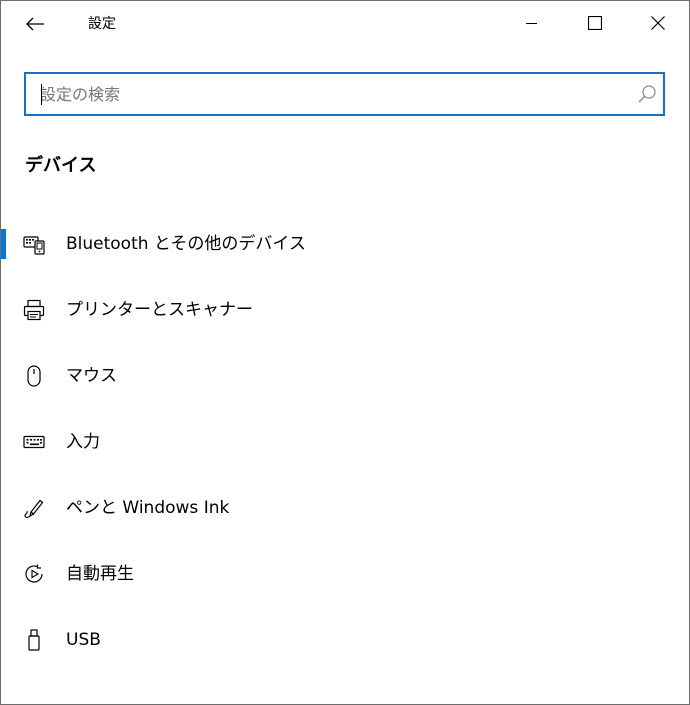  What do you see at coordinates (34, 574) in the screenshot?
I see `autoplay-icon` at bounding box center [34, 574].